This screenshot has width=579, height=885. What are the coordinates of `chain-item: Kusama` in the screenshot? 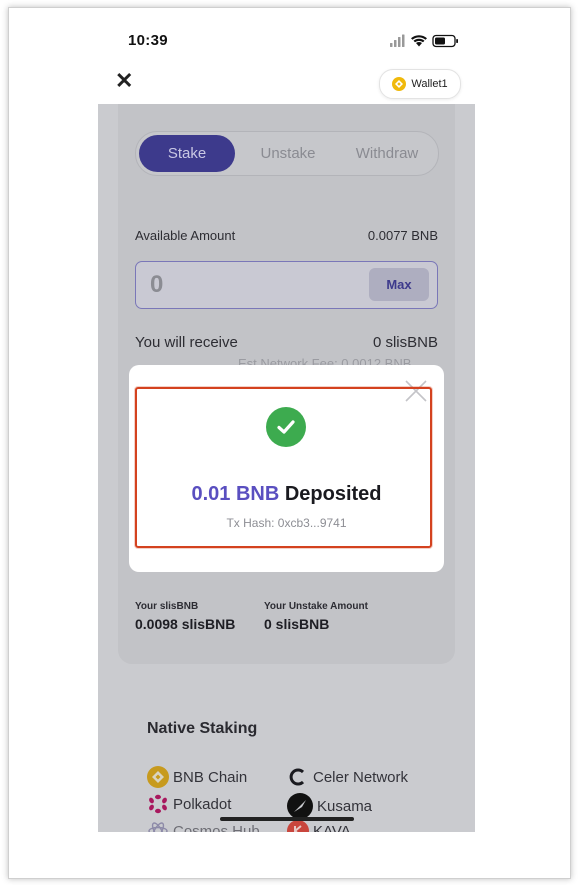 It's located at (329, 806).